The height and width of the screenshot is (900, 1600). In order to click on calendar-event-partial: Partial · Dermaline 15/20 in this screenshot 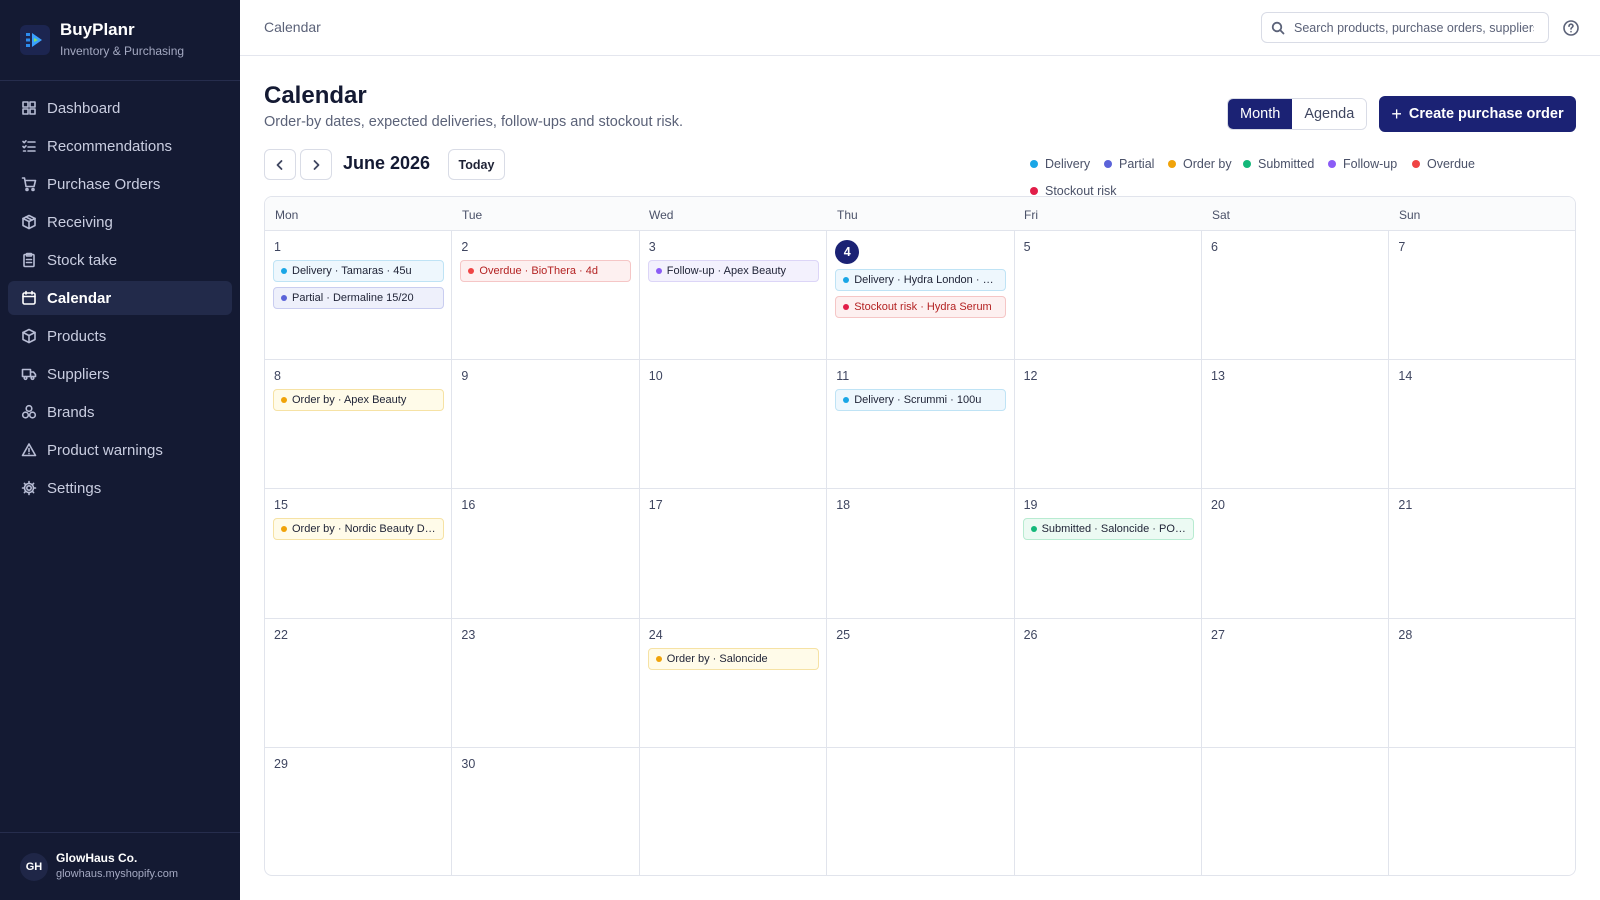, I will do `click(358, 298)`.